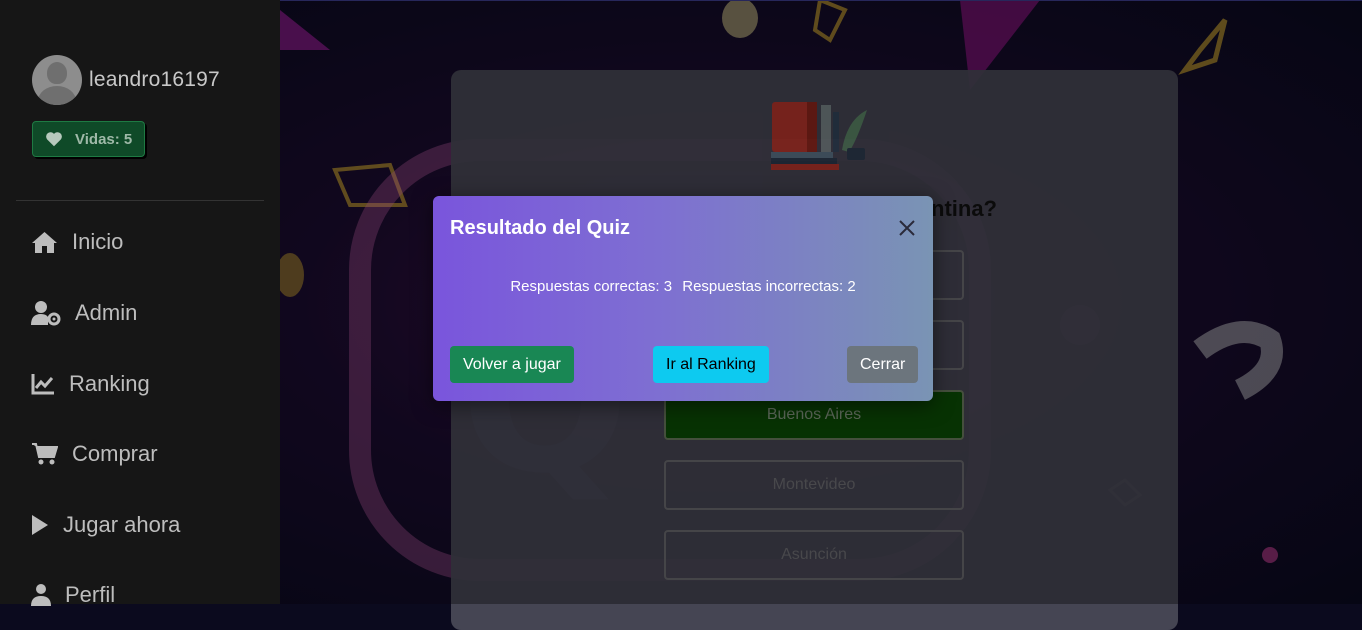  Describe the element at coordinates (140, 200) in the screenshot. I see `sidebar-divider` at that location.